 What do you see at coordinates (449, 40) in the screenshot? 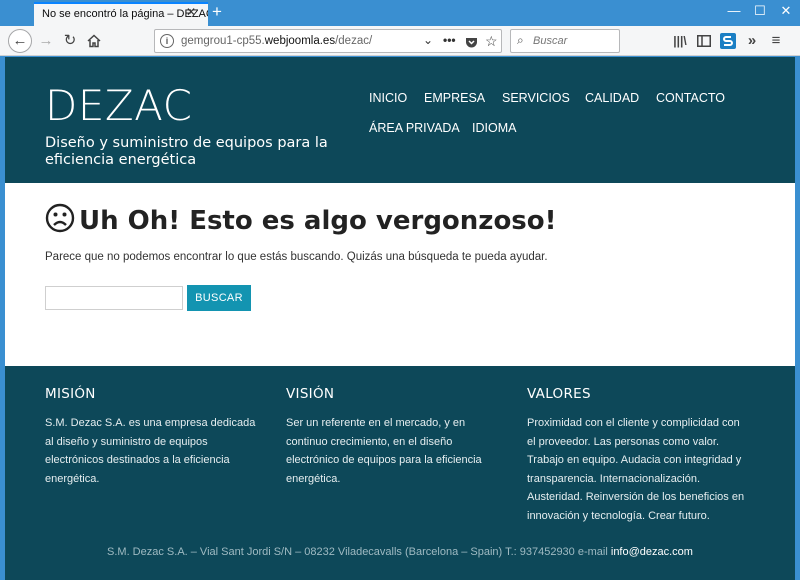
I see `page-actions-icon: •••` at bounding box center [449, 40].